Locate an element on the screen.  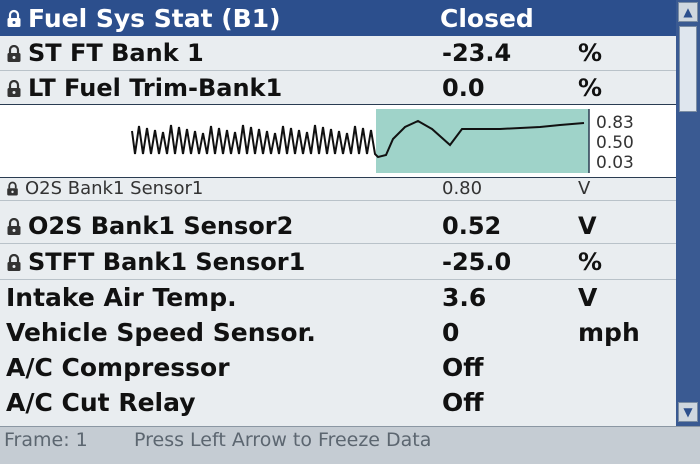
scale-min: 0.03 is located at coordinates (615, 163).